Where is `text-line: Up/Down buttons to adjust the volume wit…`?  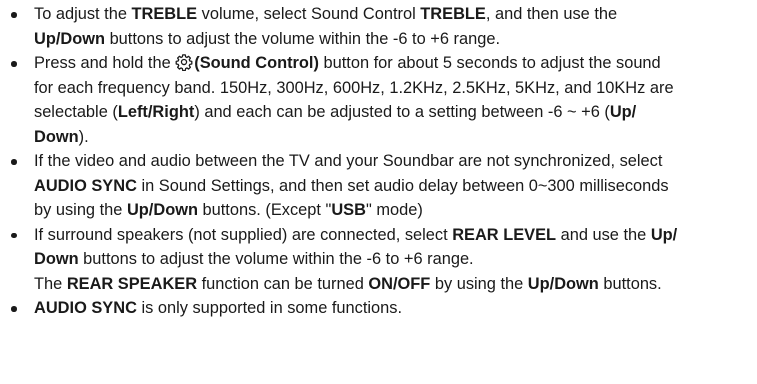 text-line: Up/Down buttons to adjust the volume wit… is located at coordinates (392, 39).